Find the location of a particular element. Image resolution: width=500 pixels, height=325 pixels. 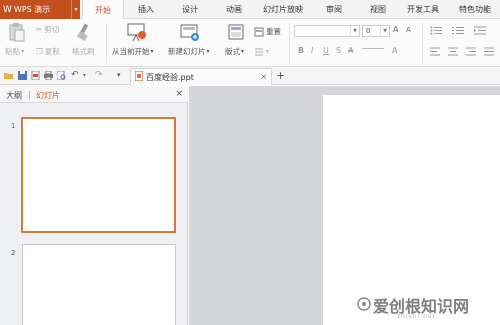

from-current-dropdown-icon: ▾ is located at coordinates (152, 51).